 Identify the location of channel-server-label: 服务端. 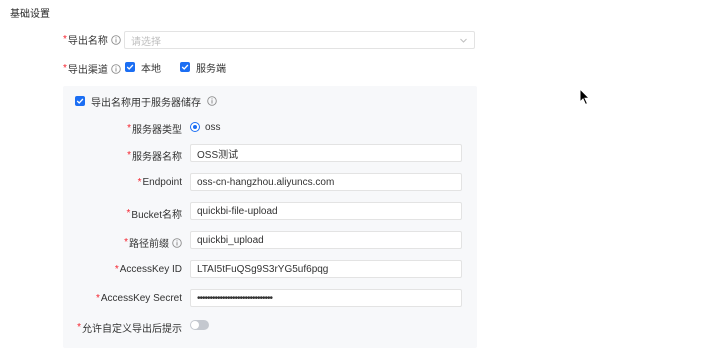
(211, 69).